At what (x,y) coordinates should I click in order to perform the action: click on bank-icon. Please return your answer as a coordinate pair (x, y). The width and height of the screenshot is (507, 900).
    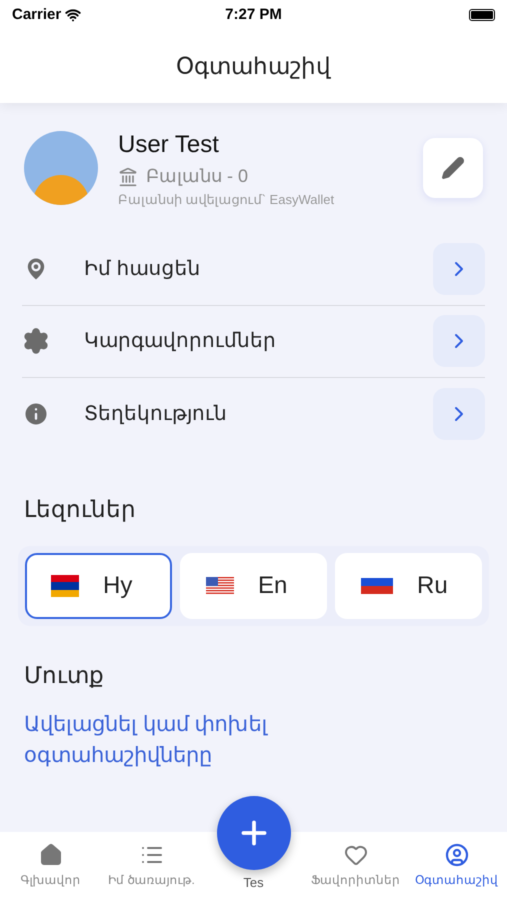
    Looking at the image, I should click on (128, 176).